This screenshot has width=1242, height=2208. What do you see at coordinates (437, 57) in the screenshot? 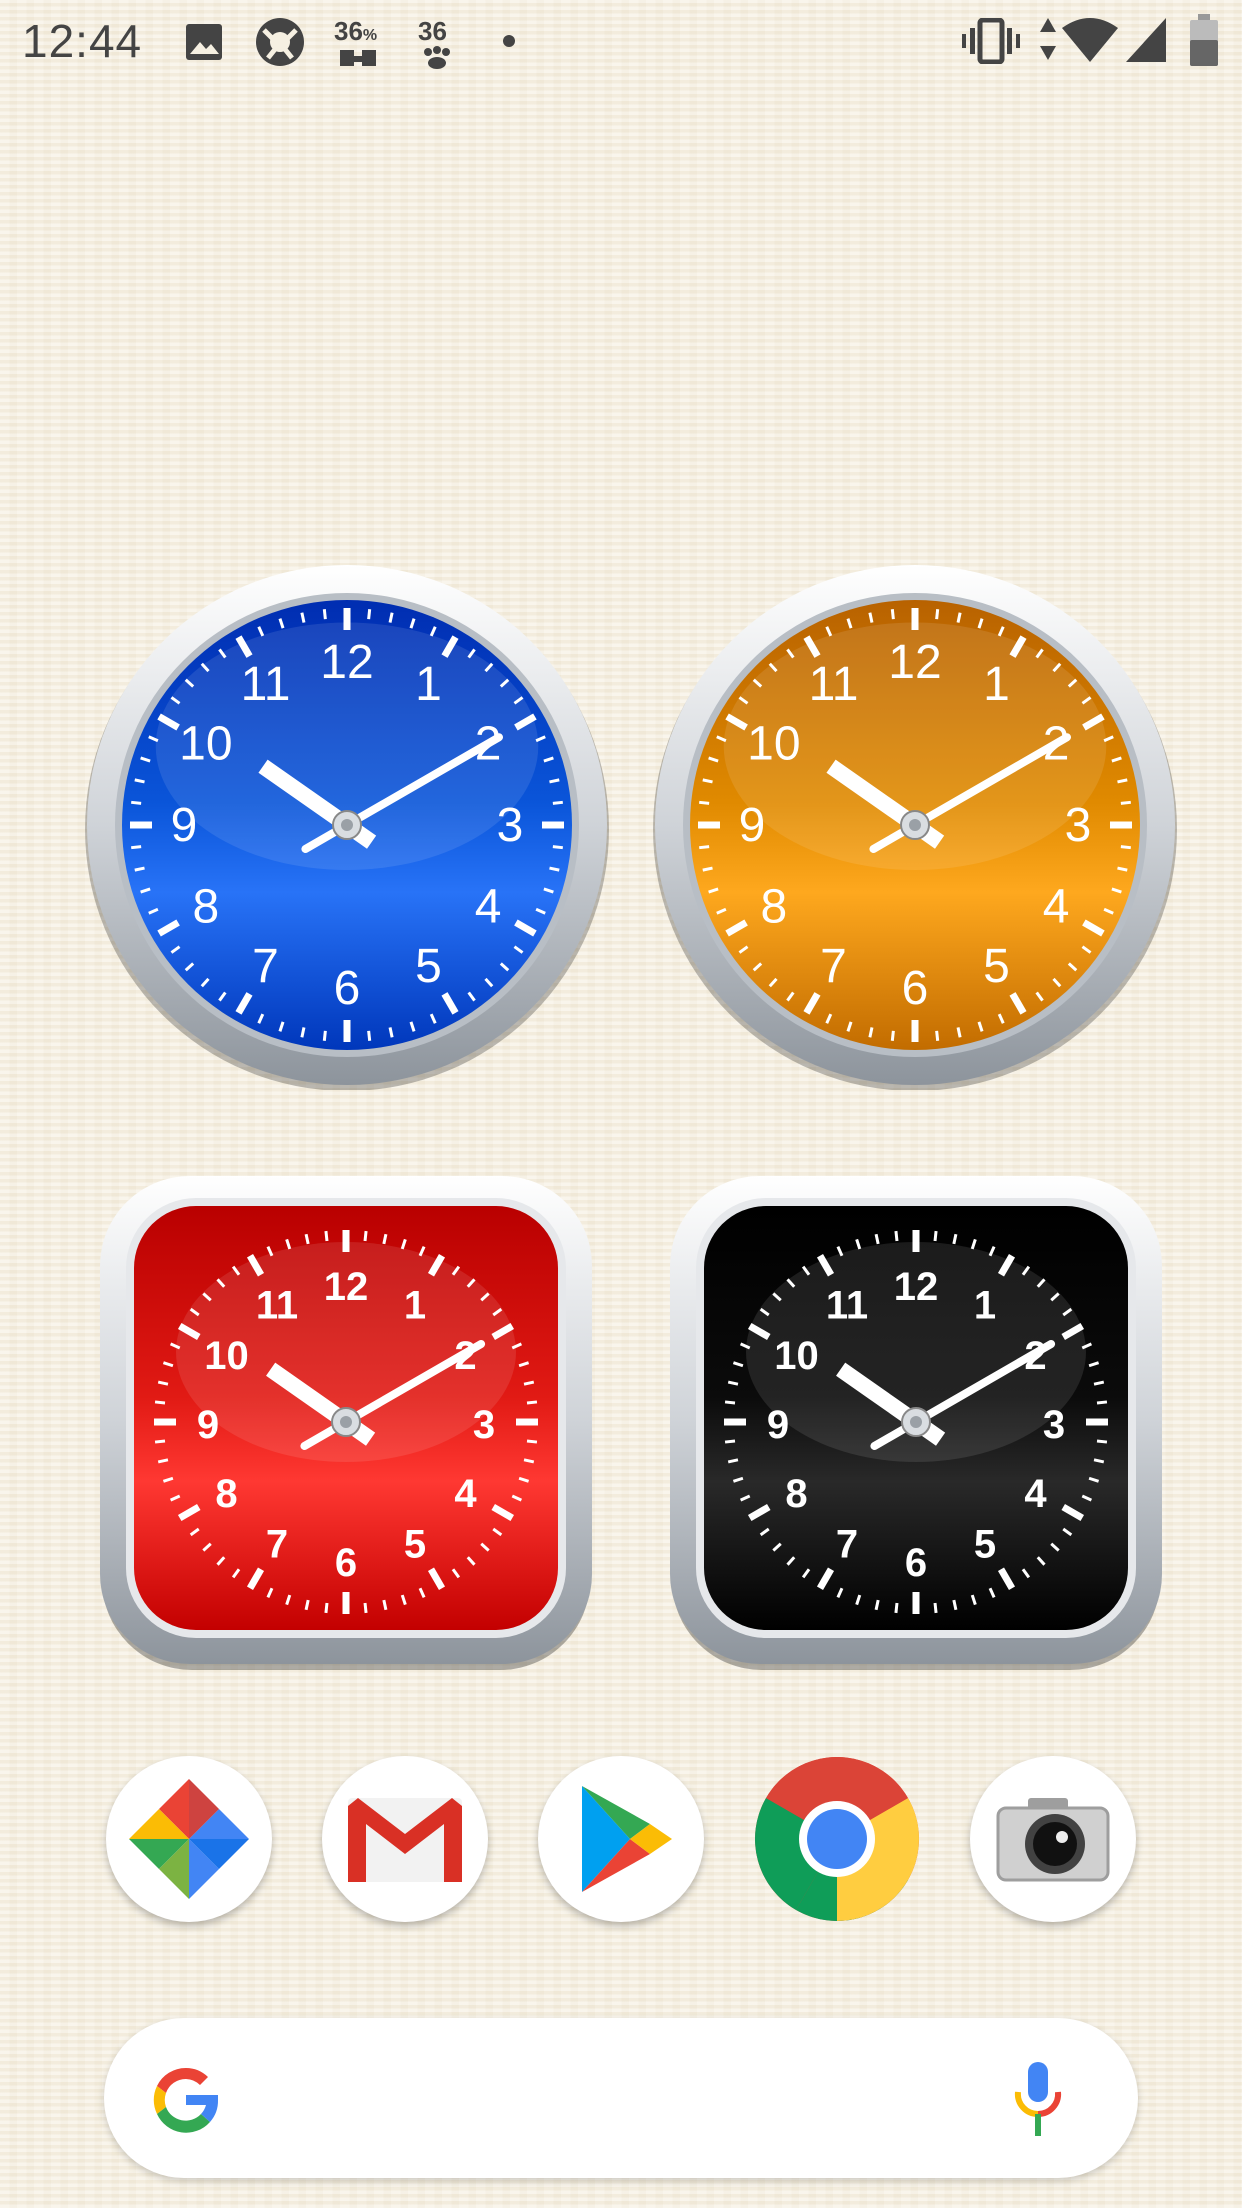
I see `paw-icon` at bounding box center [437, 57].